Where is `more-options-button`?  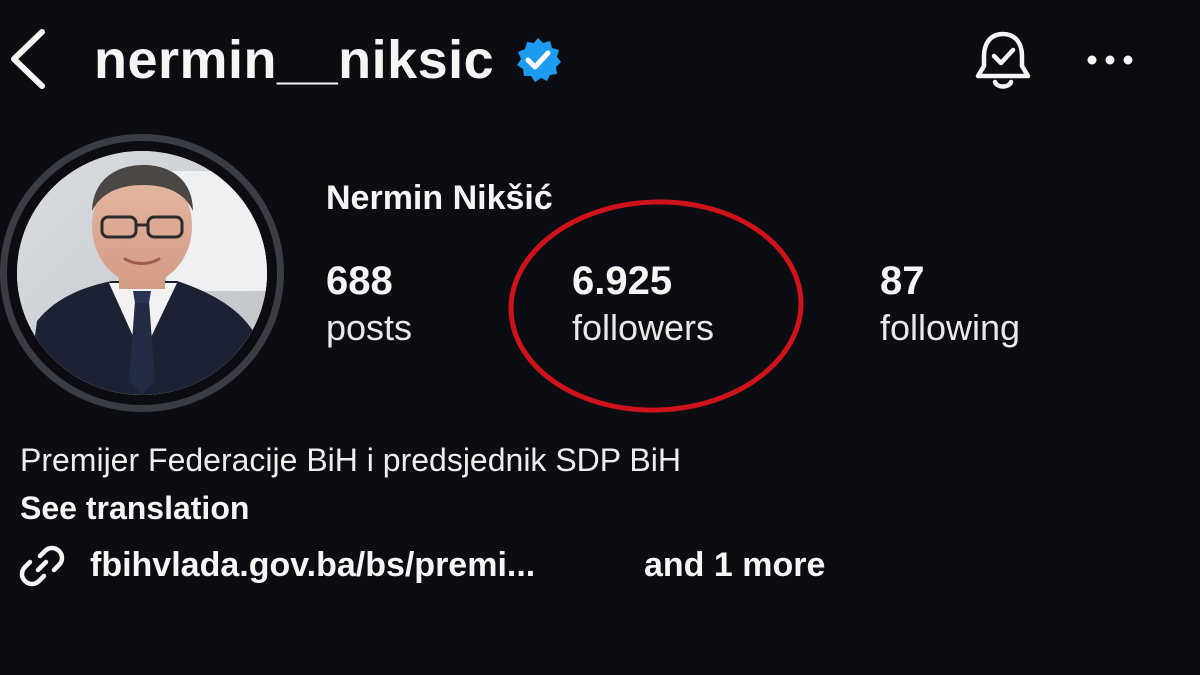 more-options-button is located at coordinates (1110, 60).